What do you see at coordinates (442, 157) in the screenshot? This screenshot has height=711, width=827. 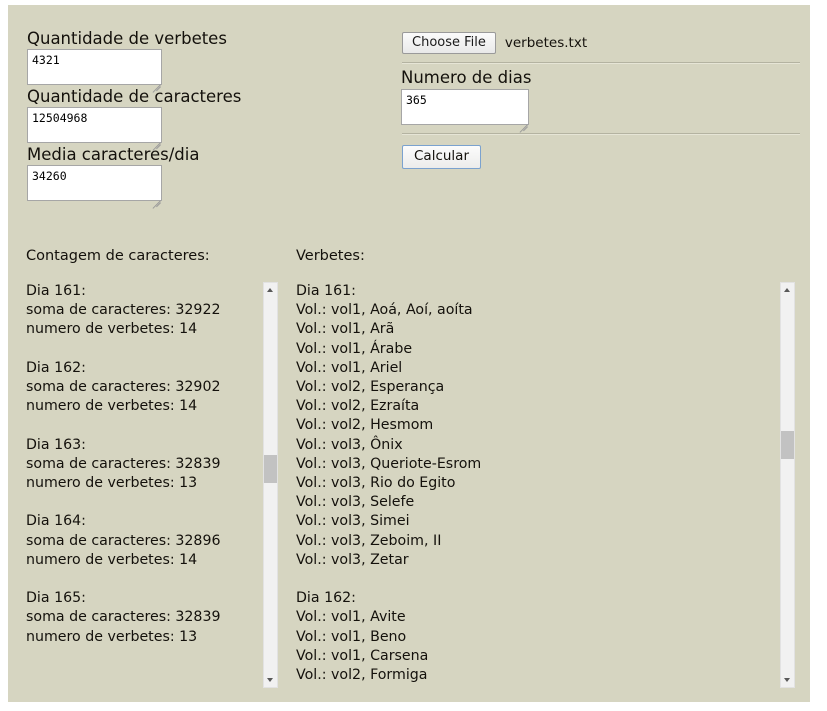 I see `calculate-button: Calcular` at bounding box center [442, 157].